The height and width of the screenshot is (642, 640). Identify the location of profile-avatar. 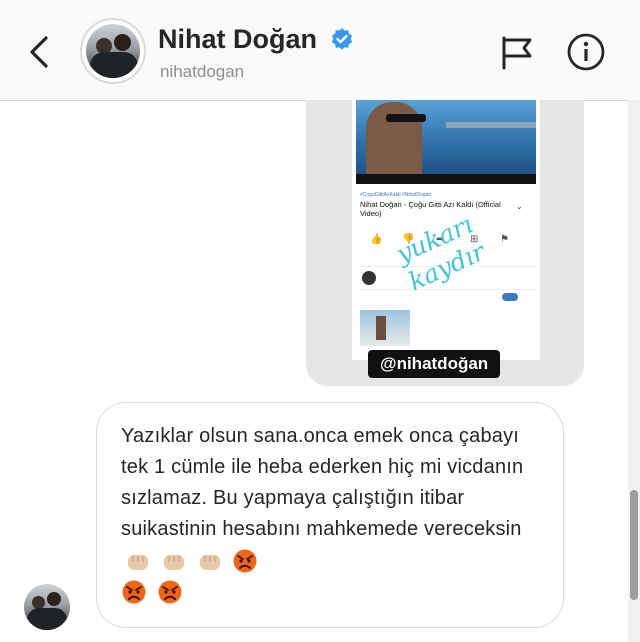
(113, 51).